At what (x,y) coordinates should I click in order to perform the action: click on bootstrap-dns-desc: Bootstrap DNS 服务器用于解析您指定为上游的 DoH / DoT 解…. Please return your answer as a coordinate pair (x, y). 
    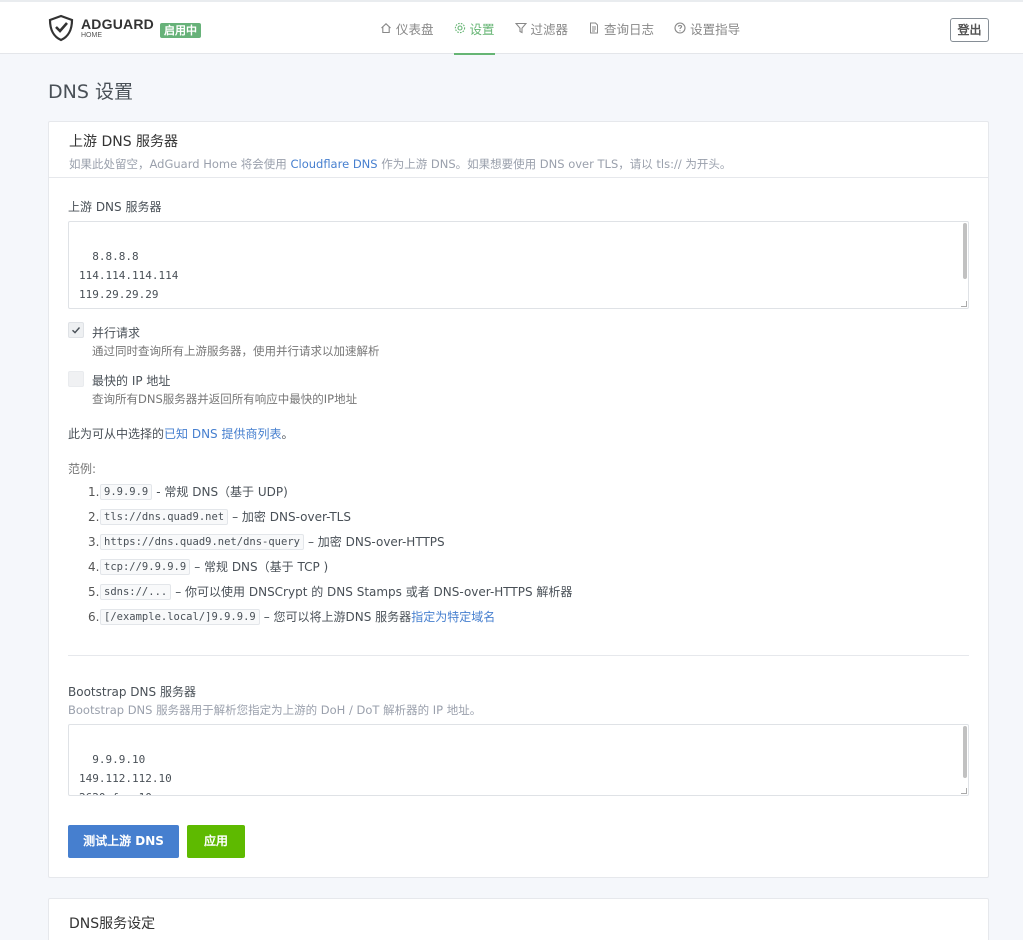
    Looking at the image, I should click on (275, 710).